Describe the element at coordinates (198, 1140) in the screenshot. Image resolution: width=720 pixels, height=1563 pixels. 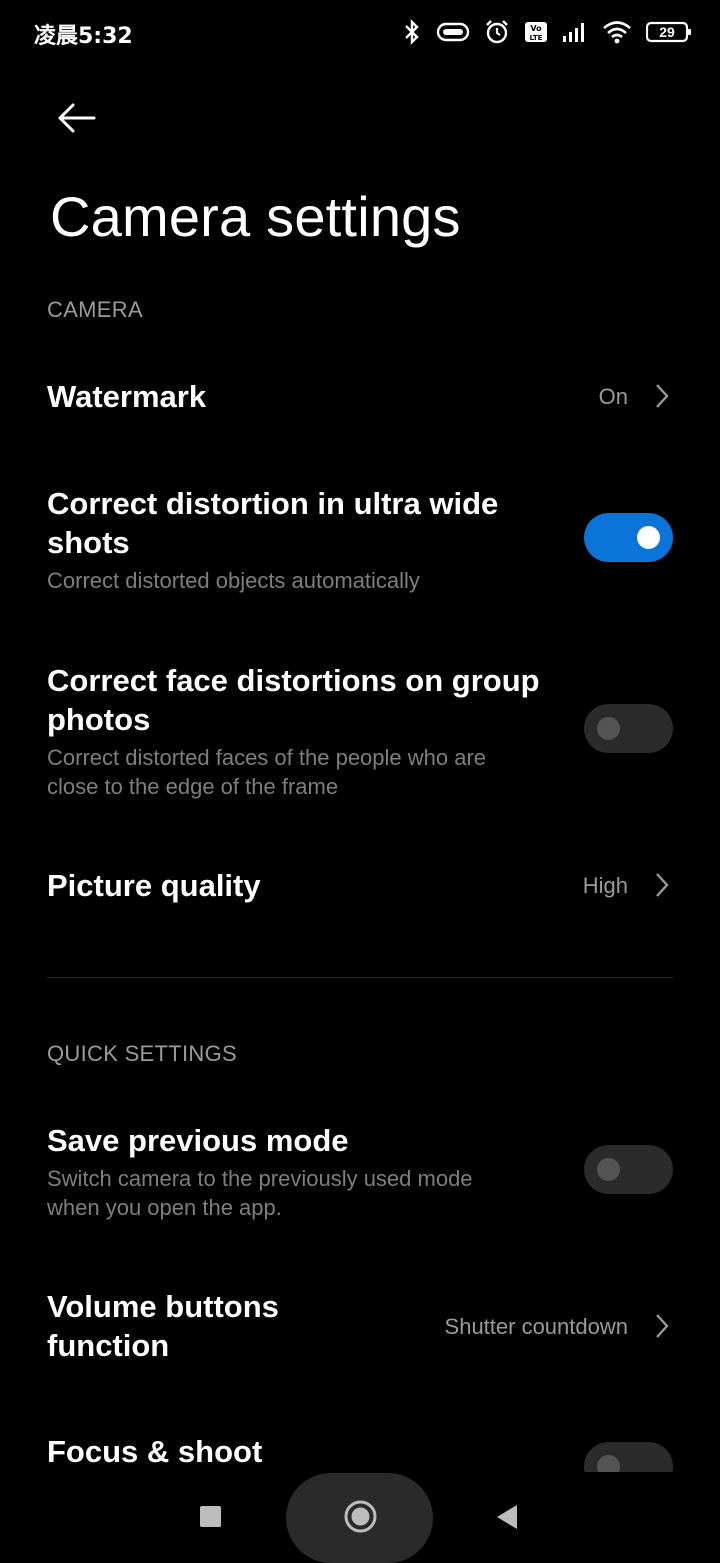
I see `save-previous-mode-label: Save previous mode` at that location.